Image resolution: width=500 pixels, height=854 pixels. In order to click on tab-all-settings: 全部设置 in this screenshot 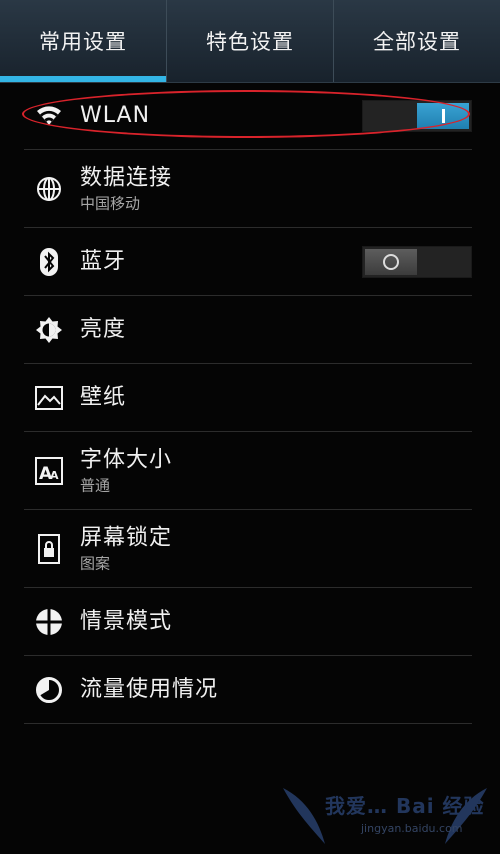, I will do `click(416, 41)`.